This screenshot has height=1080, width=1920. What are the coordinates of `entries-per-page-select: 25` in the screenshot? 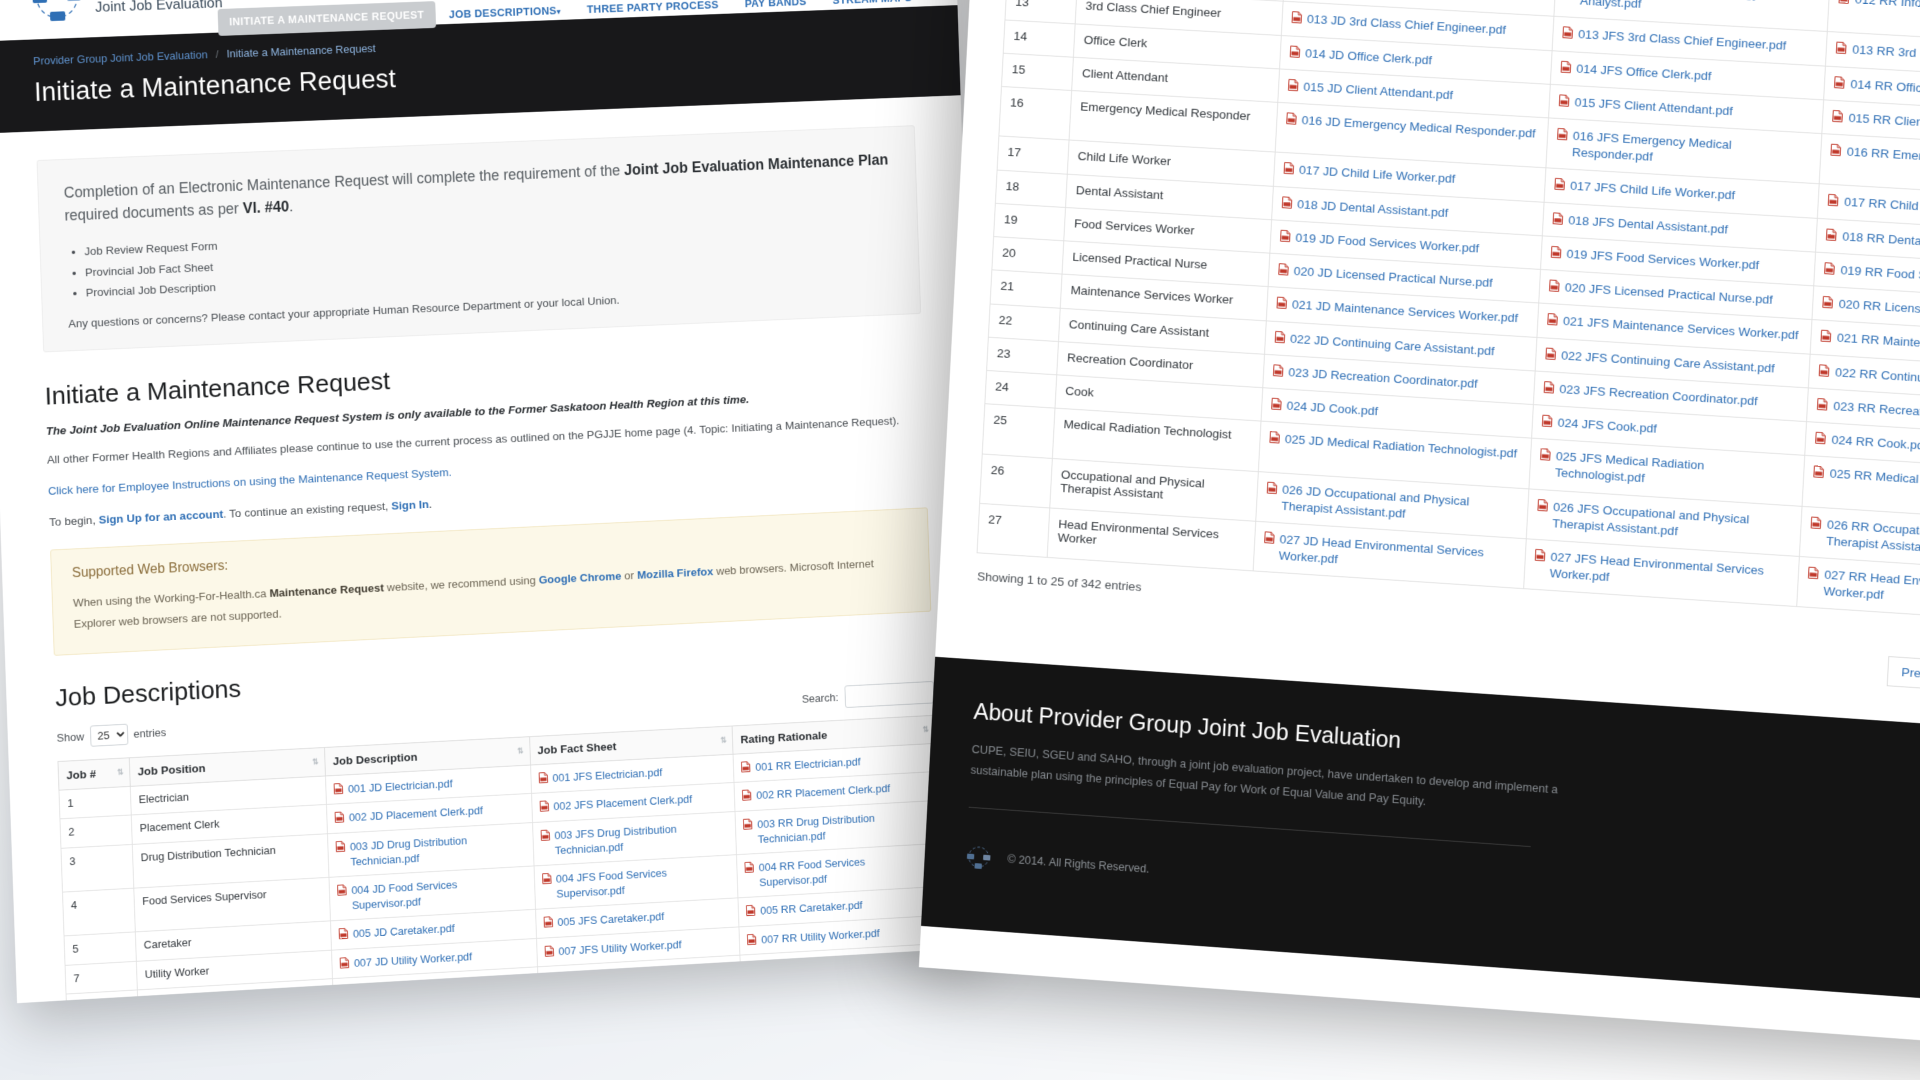 It's located at (108, 735).